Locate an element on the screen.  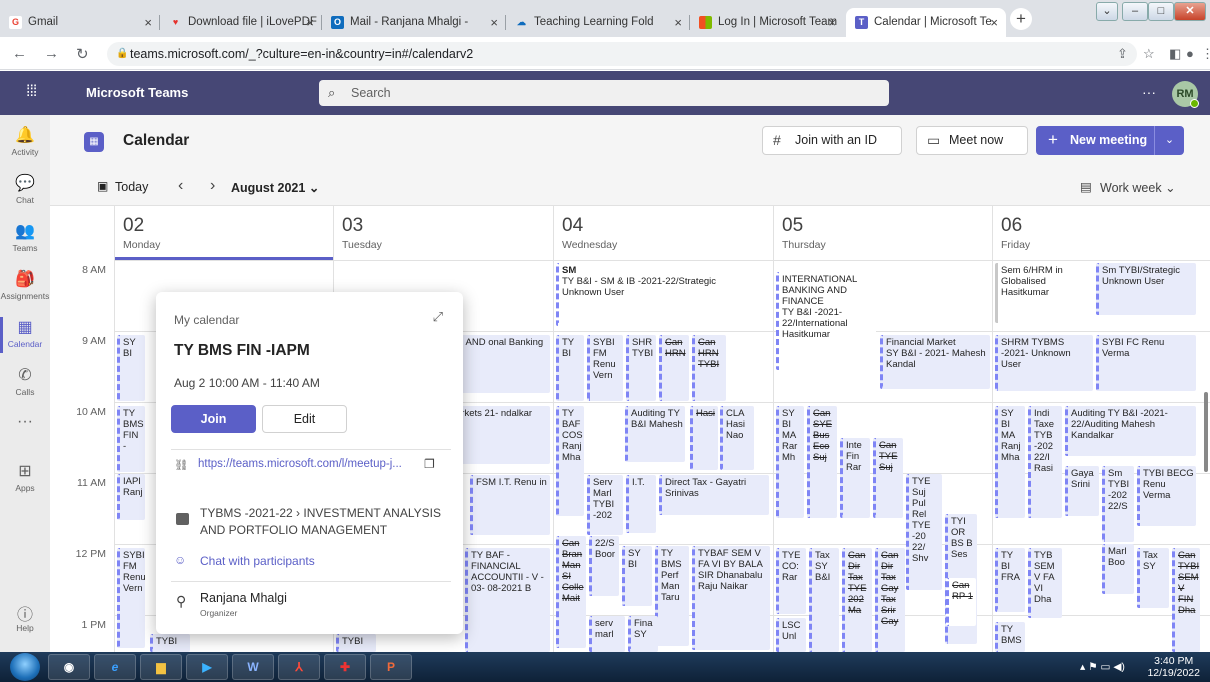
join-with-id-button: # Join with an ID is located at coordinates (832, 140).